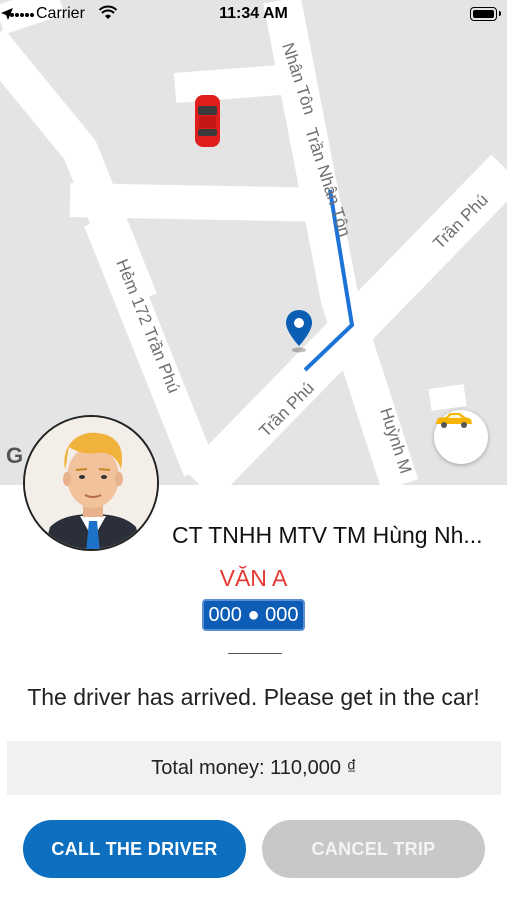 This screenshot has height=900, width=507. I want to click on call-driver-button: CALL THE DRIVER, so click(134, 849).